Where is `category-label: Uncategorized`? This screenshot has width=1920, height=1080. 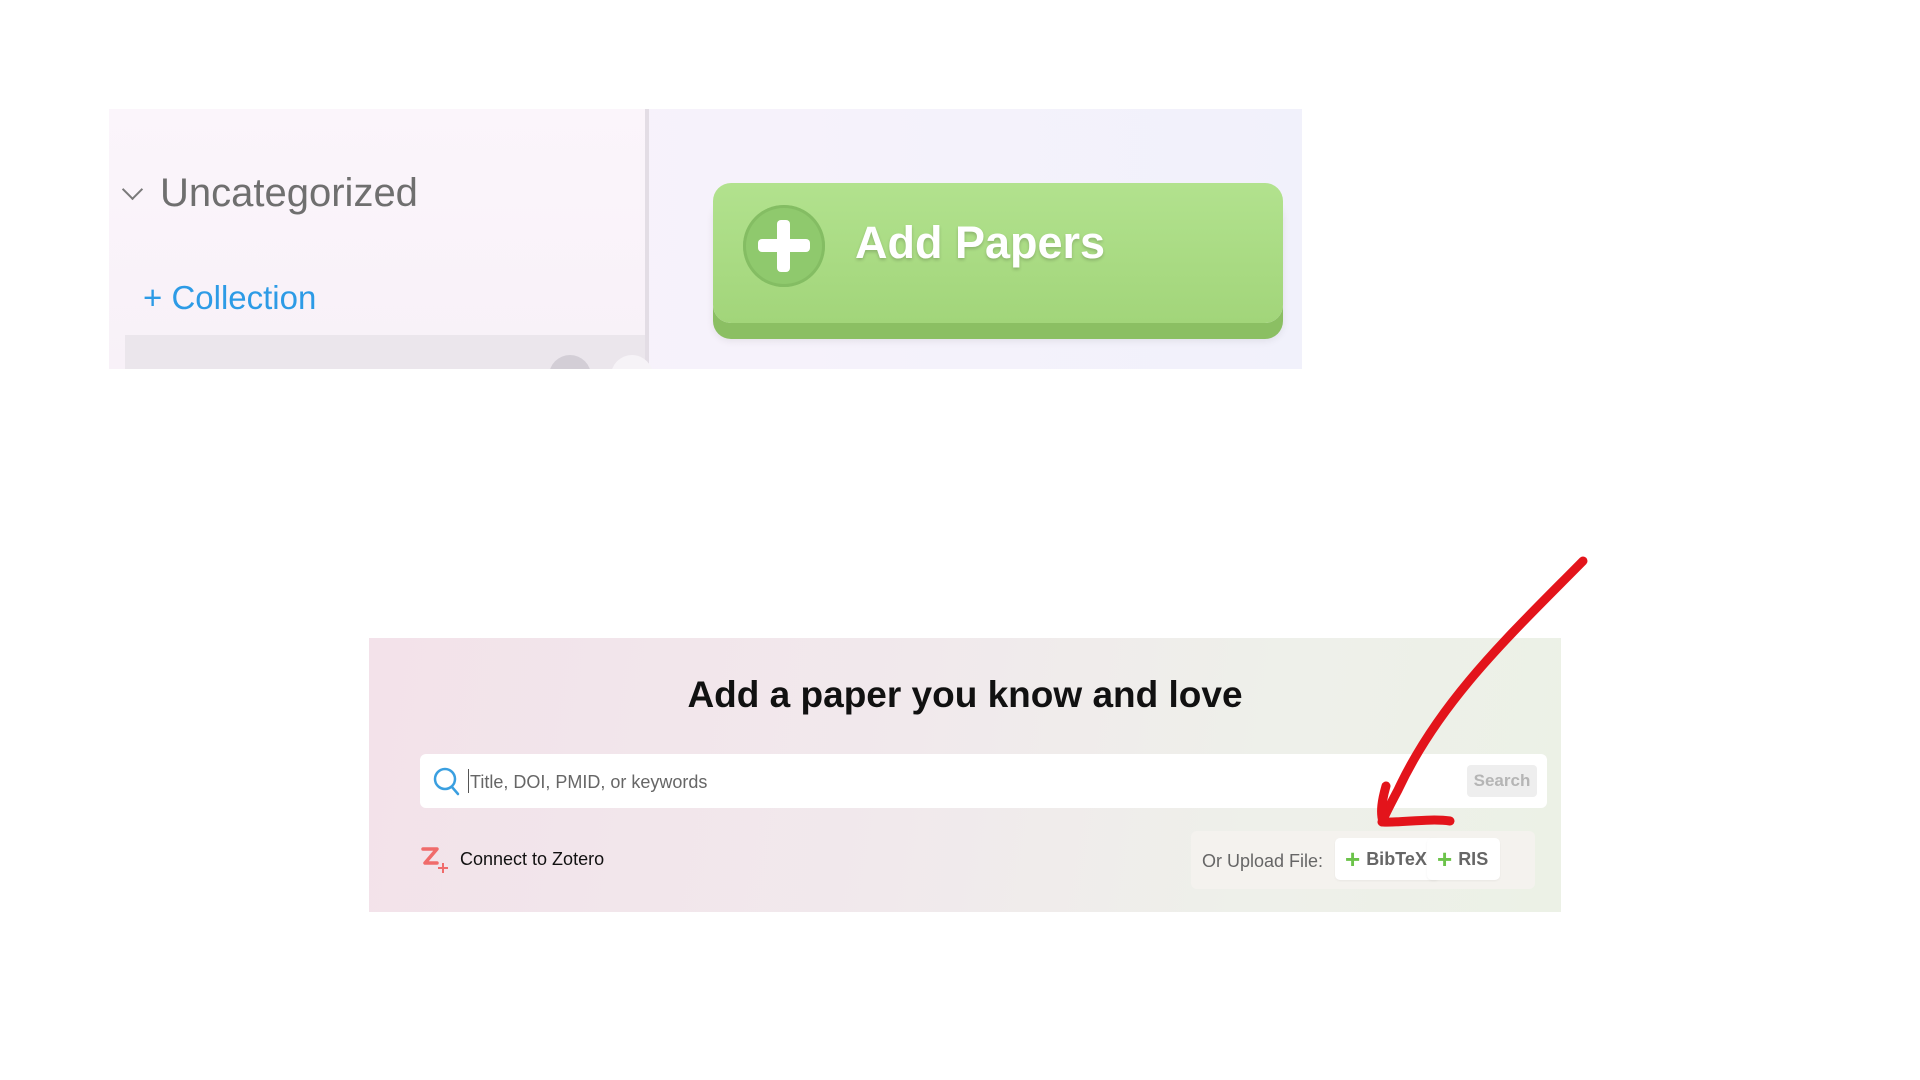 category-label: Uncategorized is located at coordinates (289, 193).